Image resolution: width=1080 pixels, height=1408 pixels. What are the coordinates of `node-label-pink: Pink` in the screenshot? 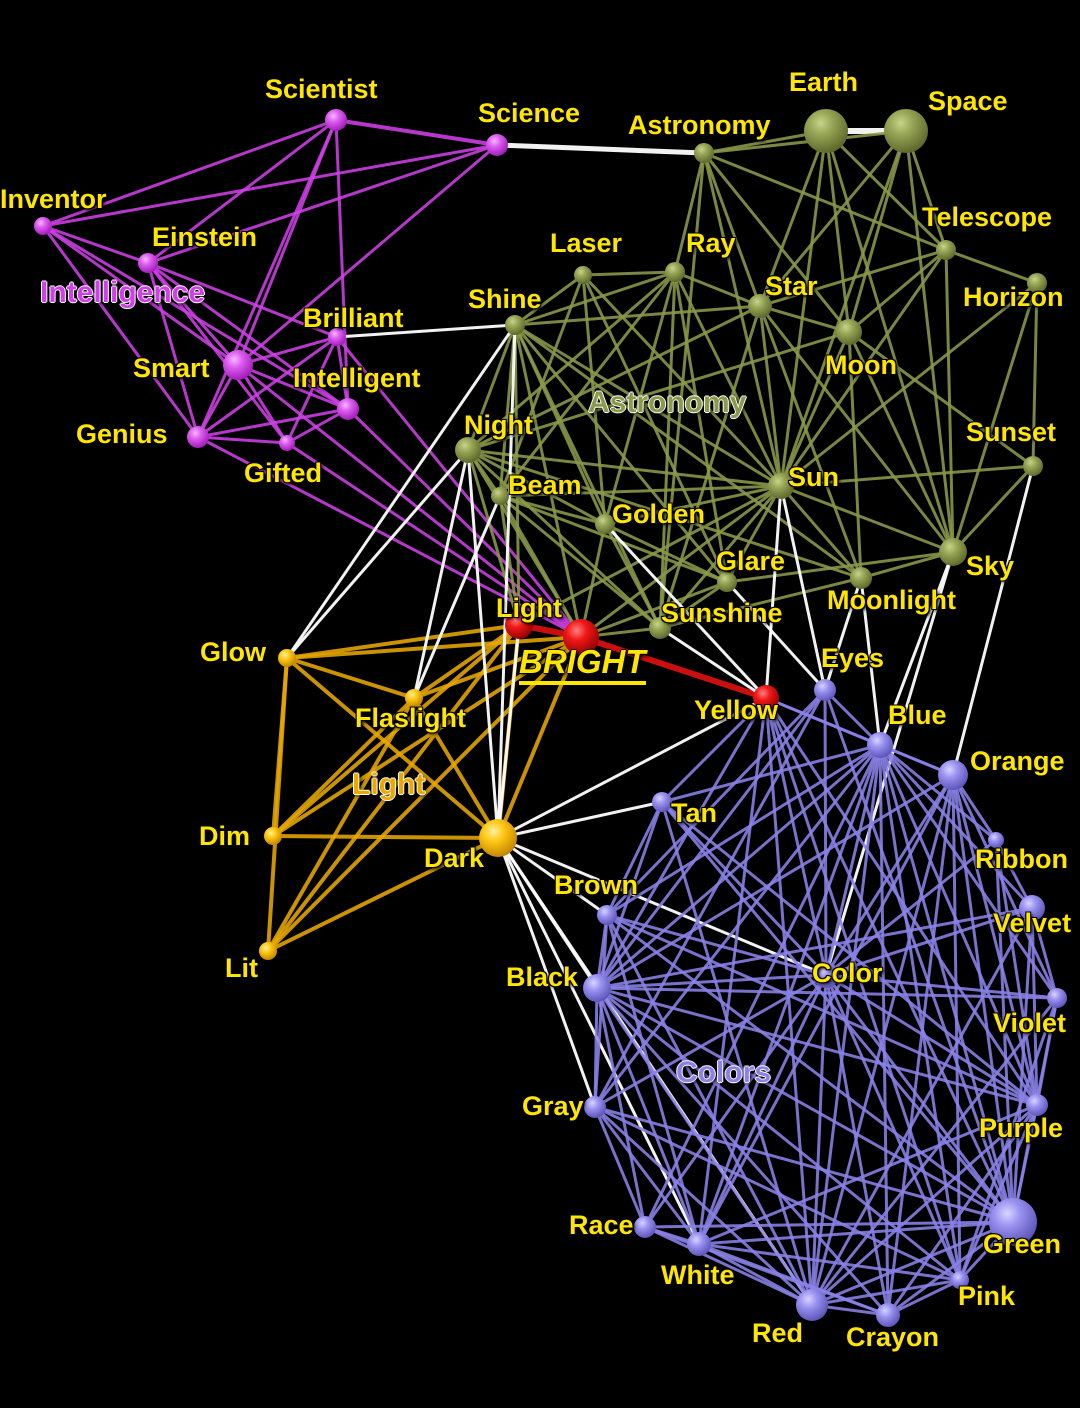 It's located at (986, 1296).